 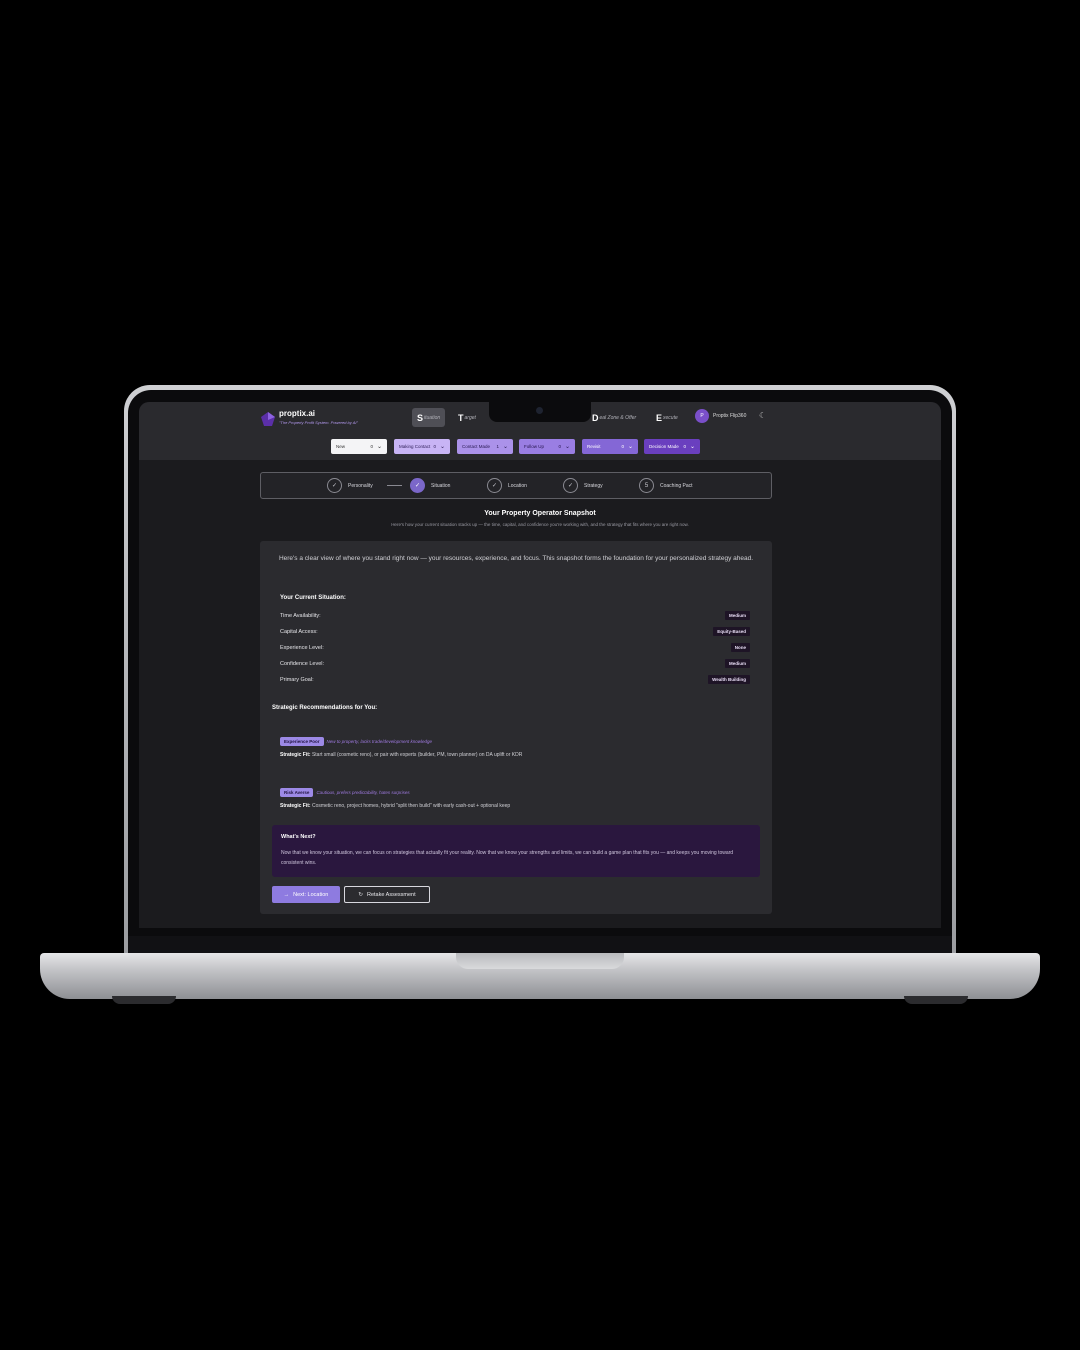 I want to click on nav-label: ituation, so click(x=432, y=417).